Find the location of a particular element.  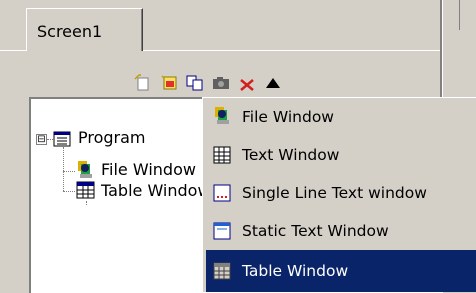

new-item-icon is located at coordinates (141, 82).